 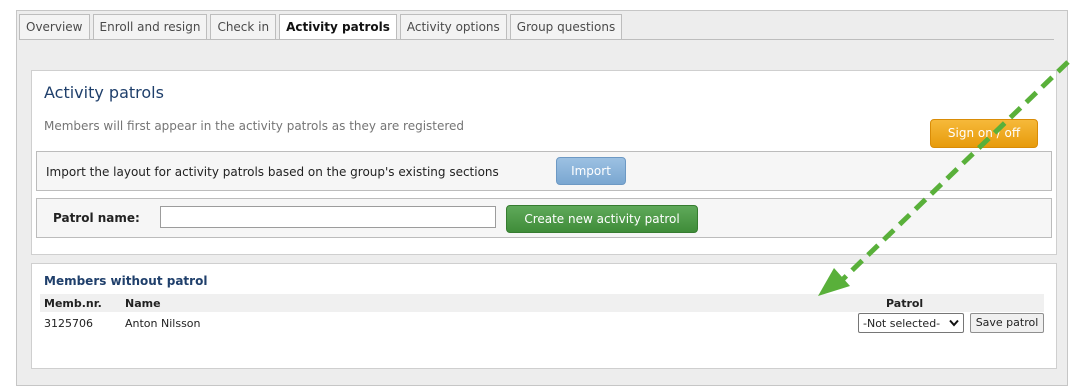 What do you see at coordinates (328, 217) in the screenshot?
I see `patrol-name-input` at bounding box center [328, 217].